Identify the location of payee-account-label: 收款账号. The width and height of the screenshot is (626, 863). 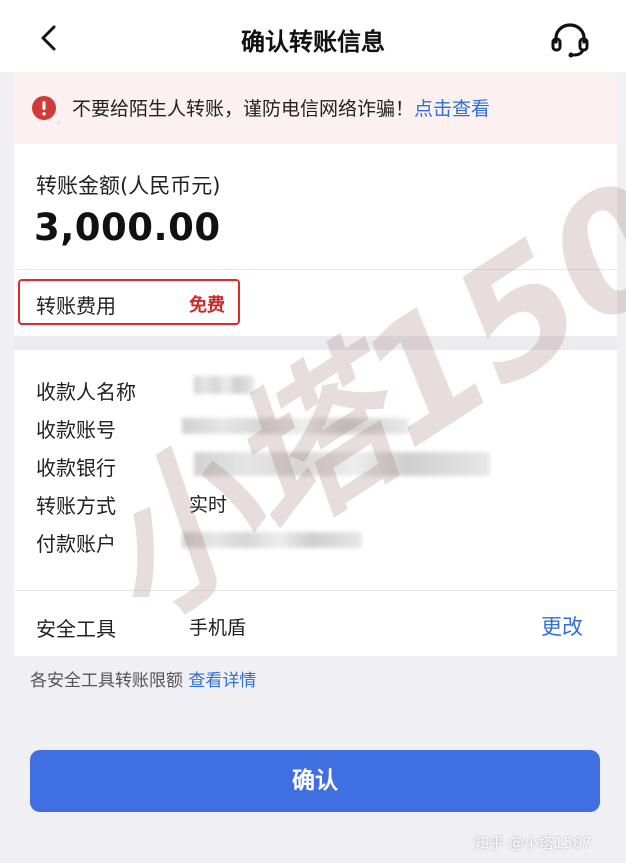
(76, 430).